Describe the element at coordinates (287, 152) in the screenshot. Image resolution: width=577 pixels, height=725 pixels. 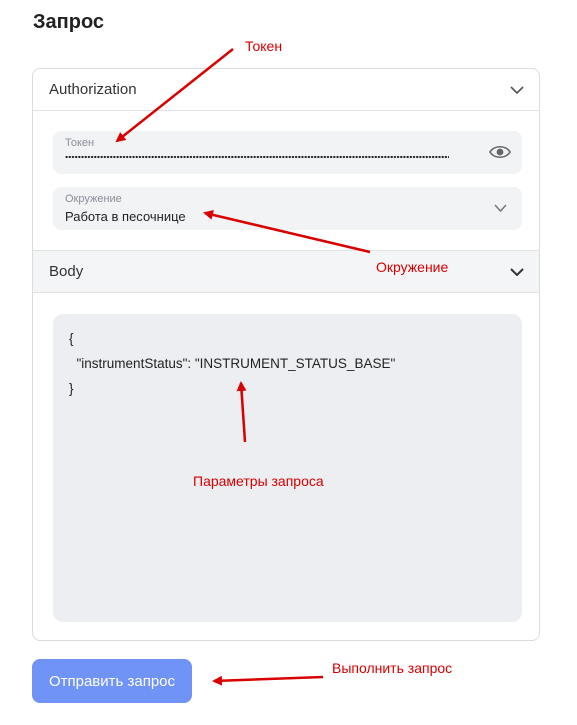
I see `token-field: Токен` at that location.